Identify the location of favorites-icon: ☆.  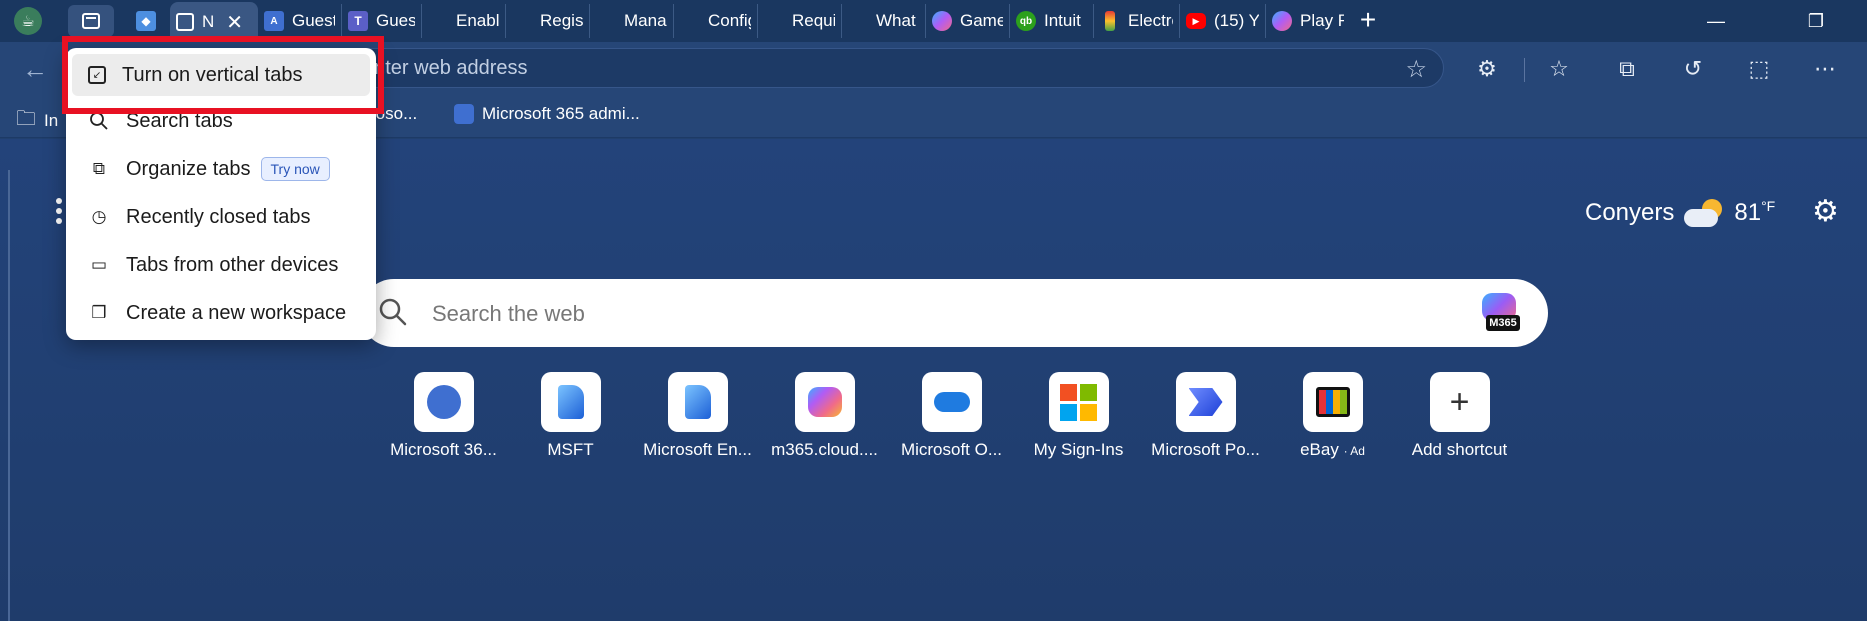
(1559, 69).